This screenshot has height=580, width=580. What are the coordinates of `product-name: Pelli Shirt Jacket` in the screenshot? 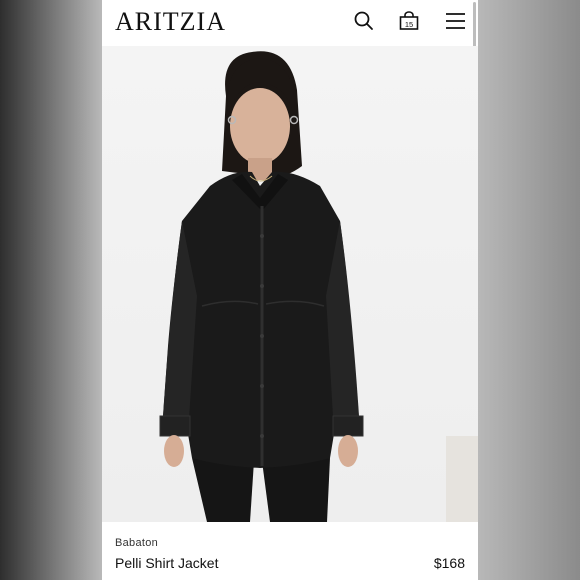 It's located at (166, 563).